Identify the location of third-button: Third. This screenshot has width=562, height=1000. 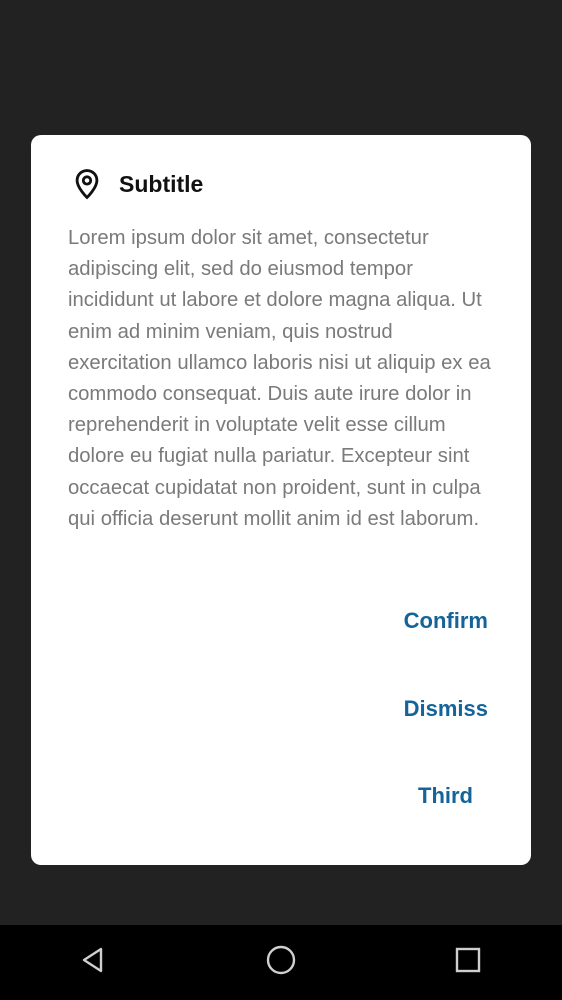
(445, 796).